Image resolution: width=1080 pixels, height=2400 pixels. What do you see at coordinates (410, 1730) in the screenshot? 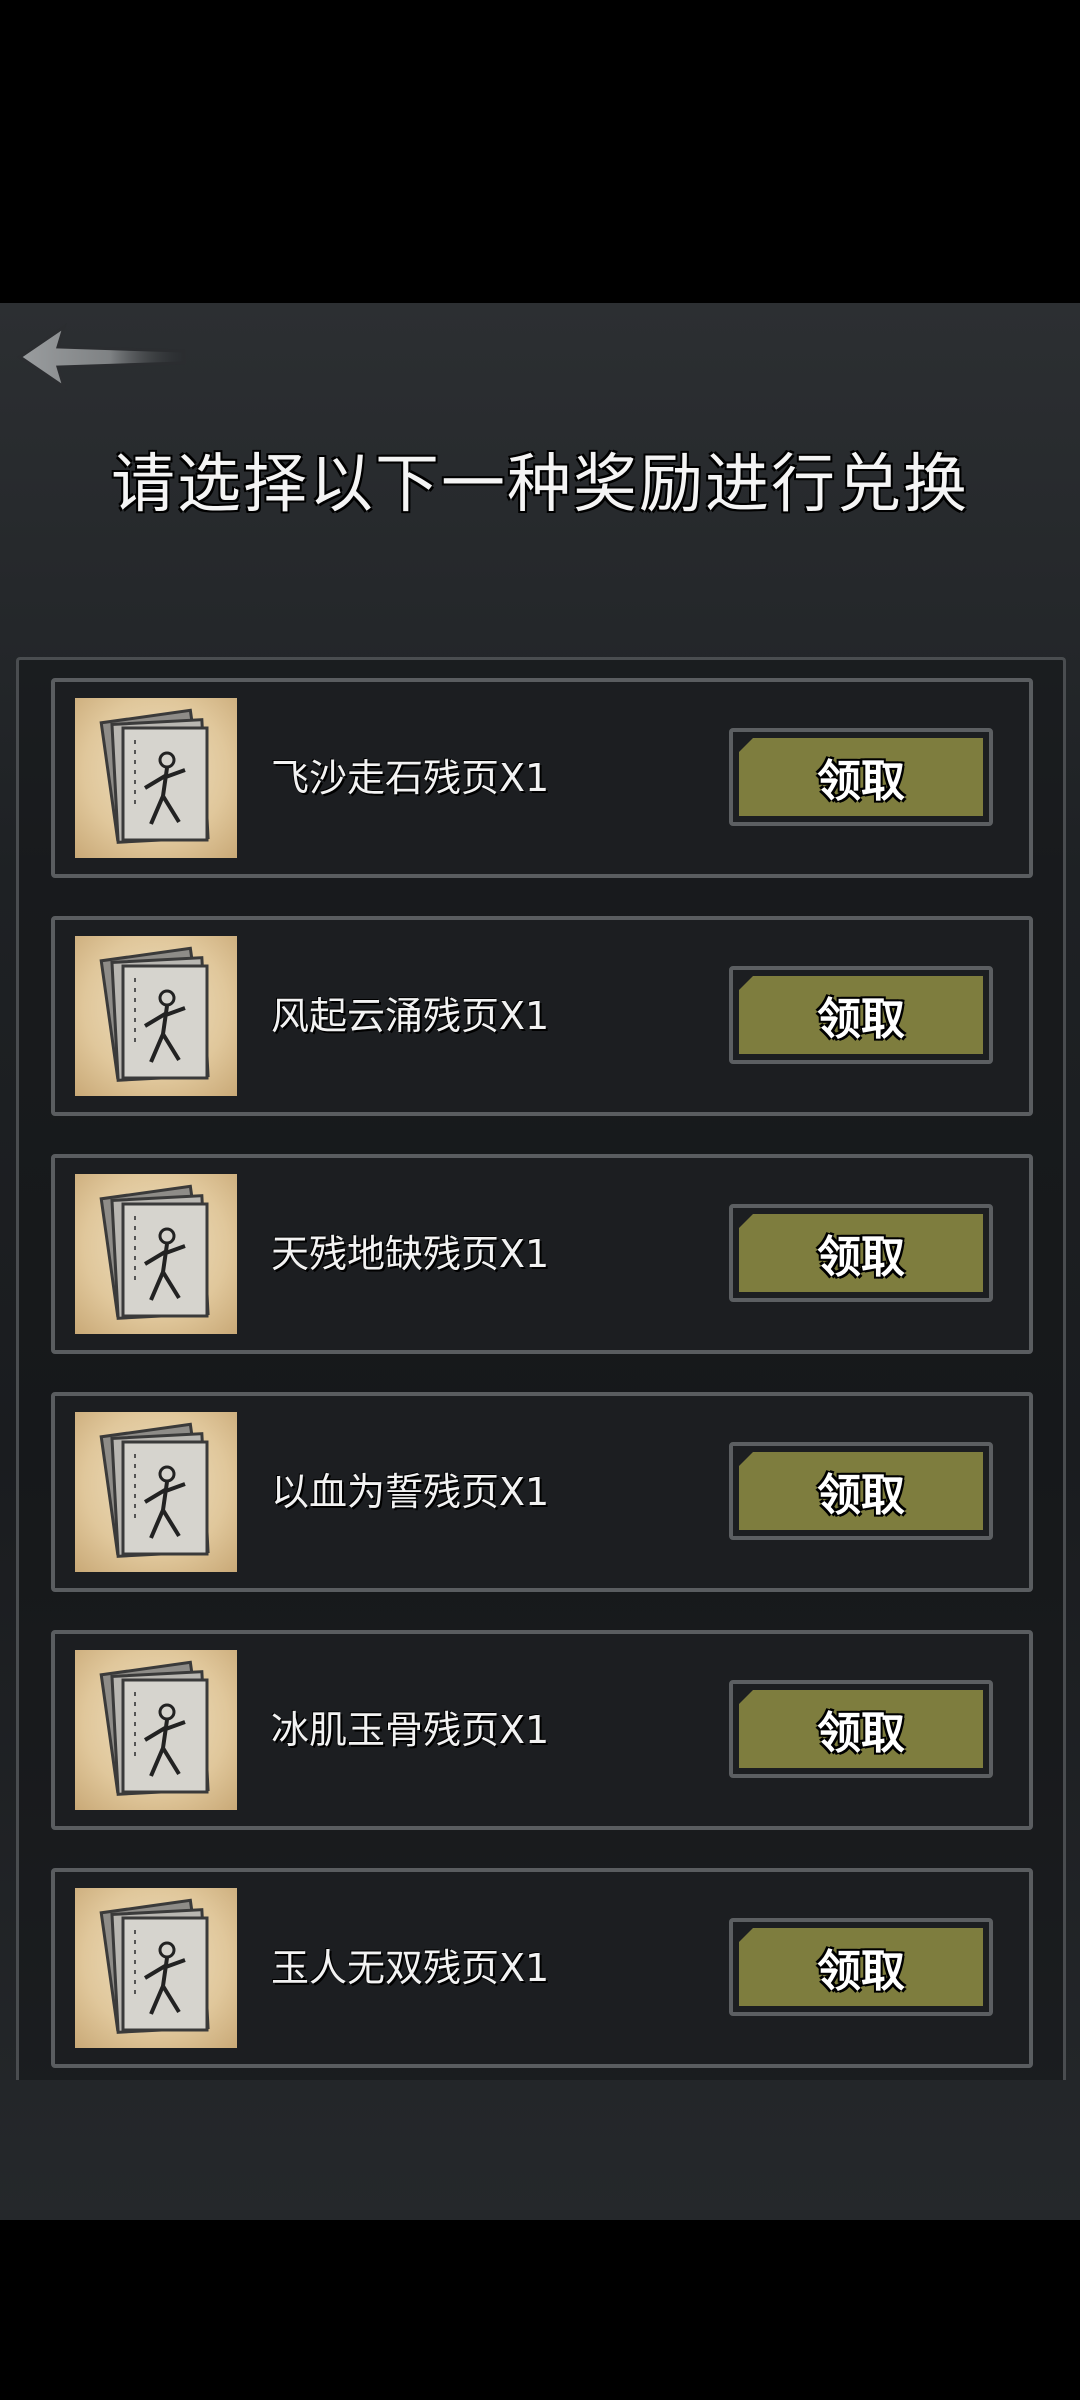
I see `reward-name: 冰肌玉骨残页X1` at bounding box center [410, 1730].